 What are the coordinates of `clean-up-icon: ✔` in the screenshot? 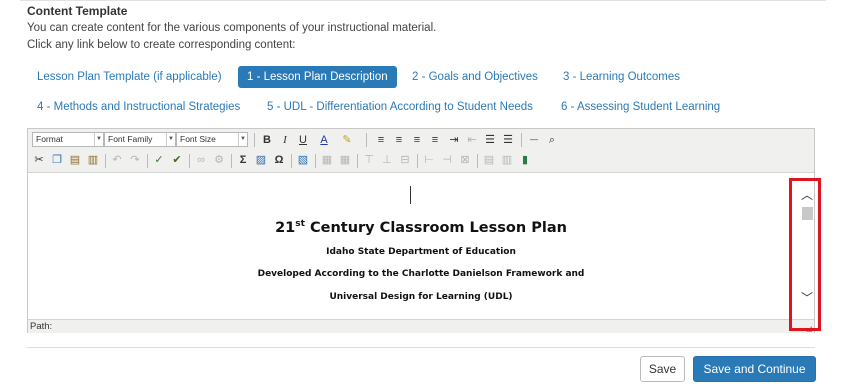 It's located at (177, 160).